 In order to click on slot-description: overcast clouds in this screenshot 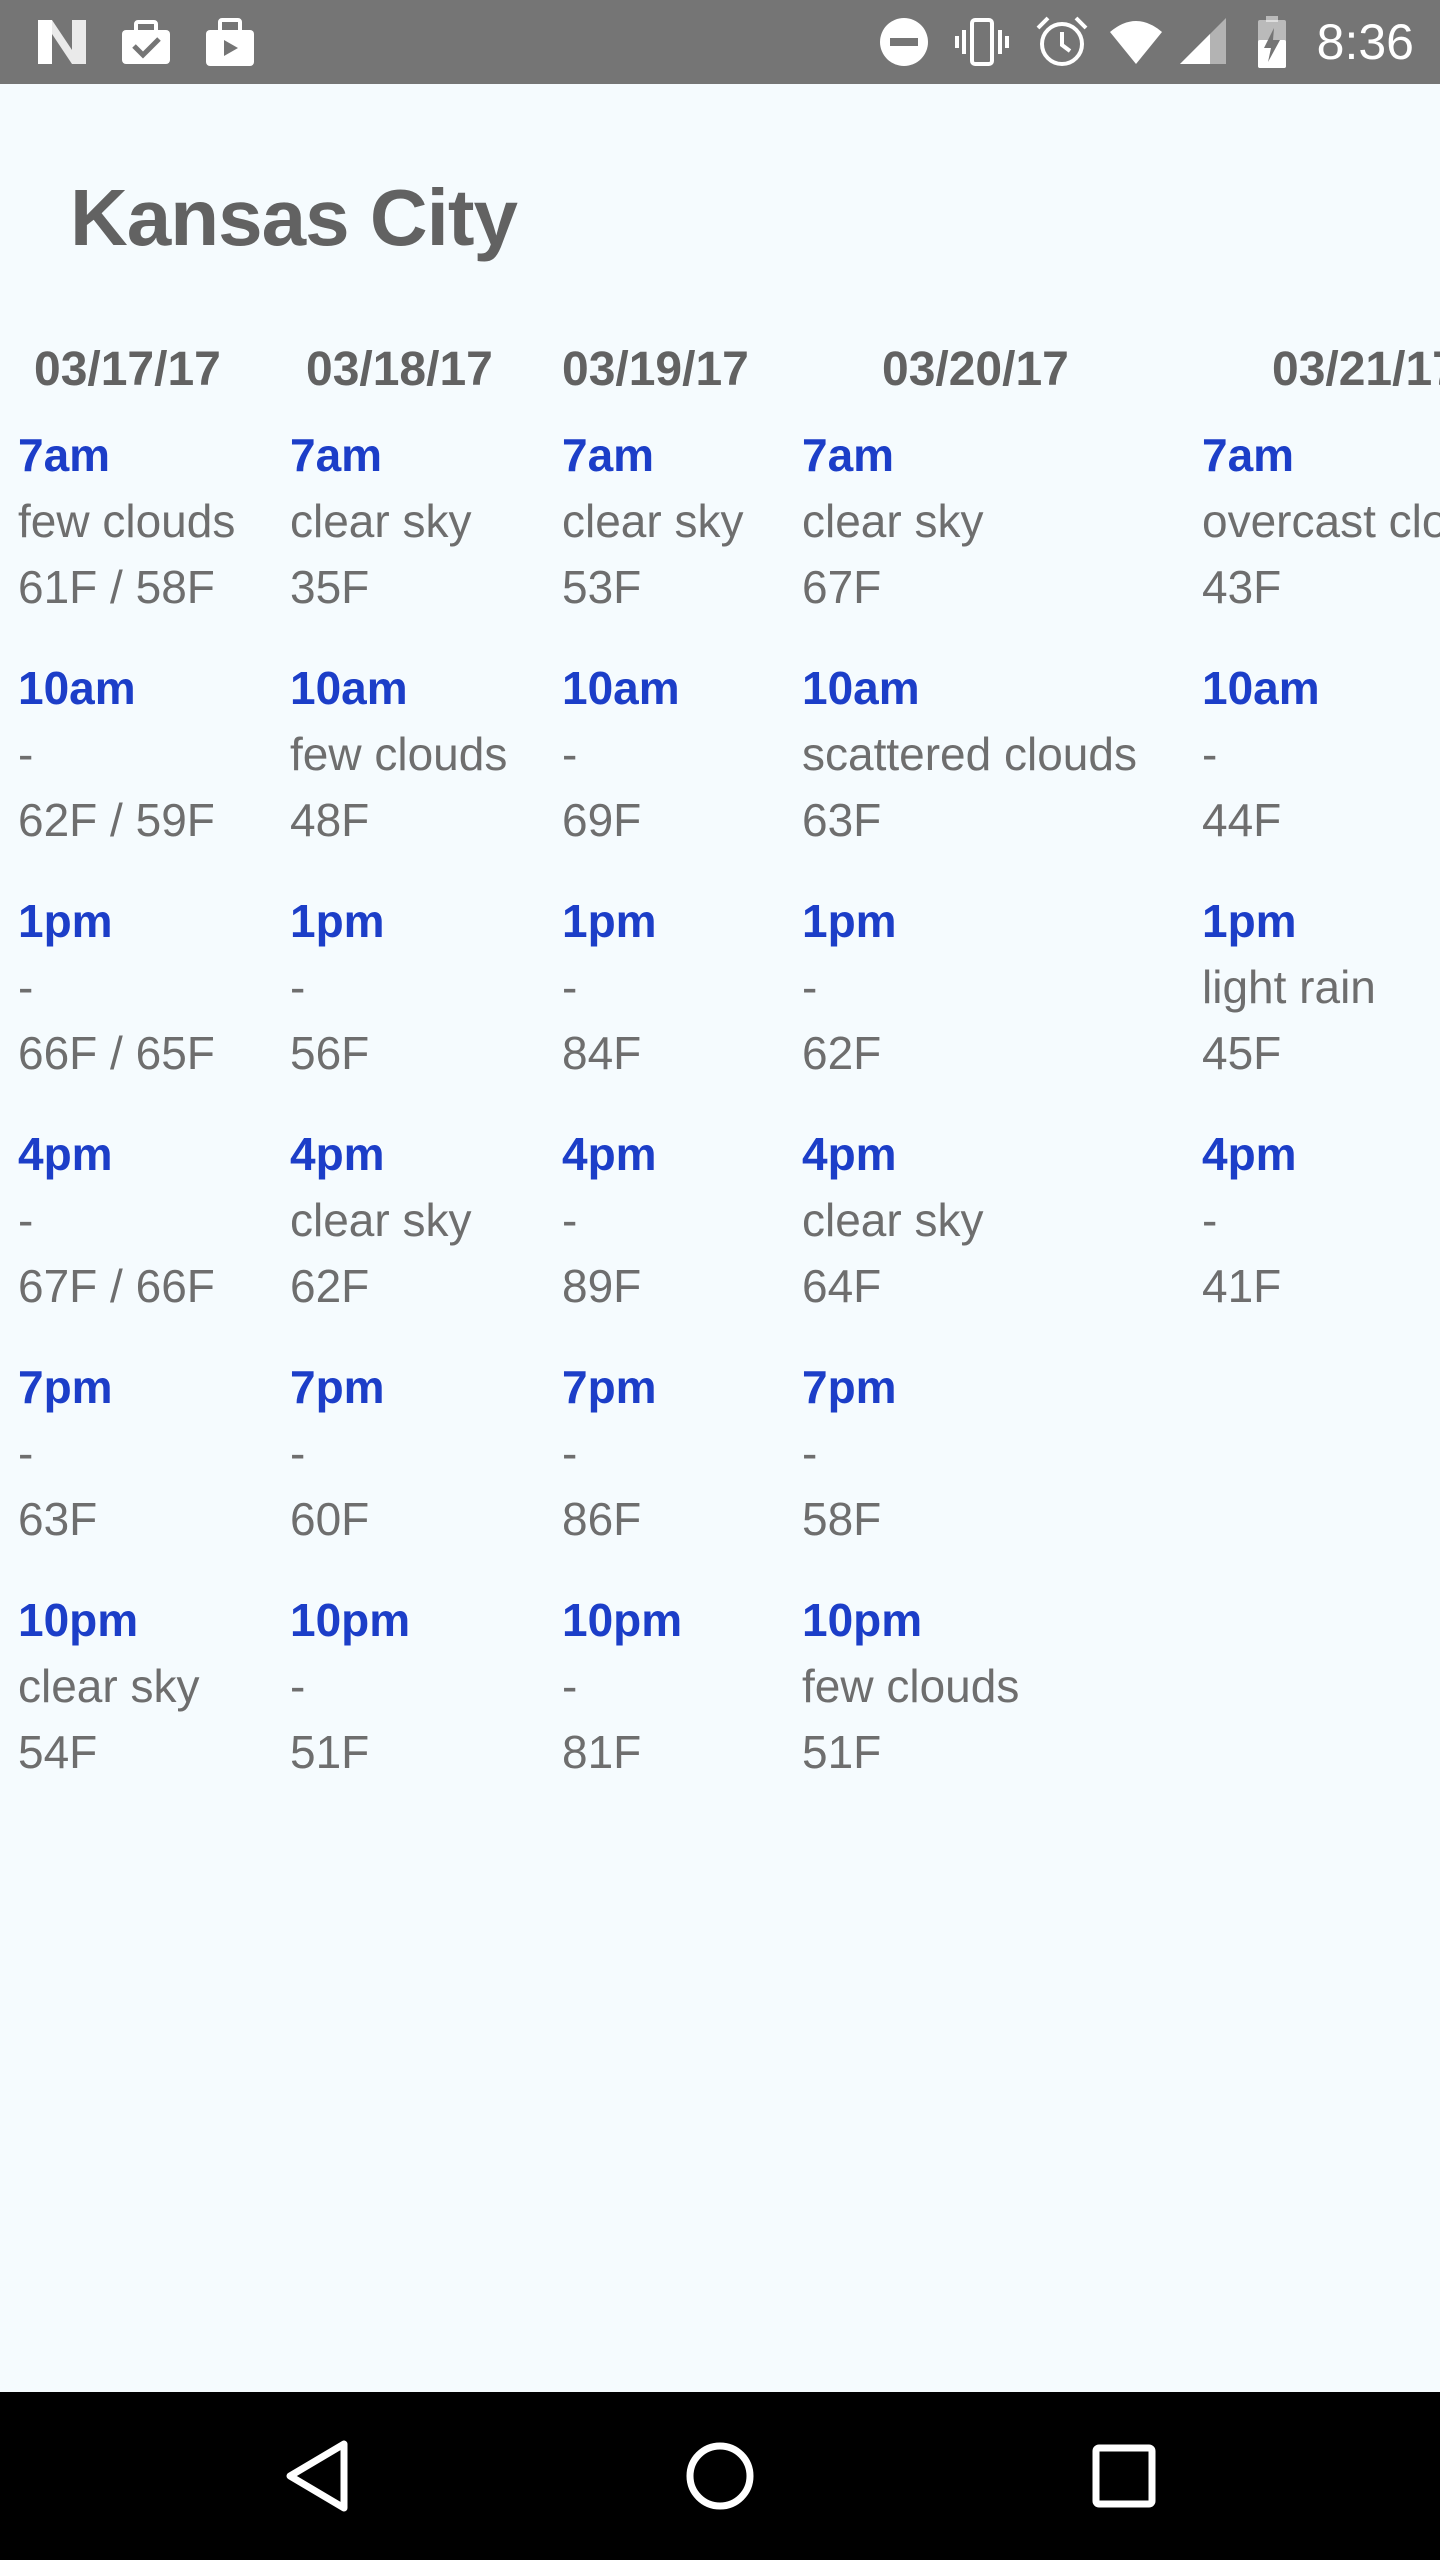, I will do `click(1321, 521)`.